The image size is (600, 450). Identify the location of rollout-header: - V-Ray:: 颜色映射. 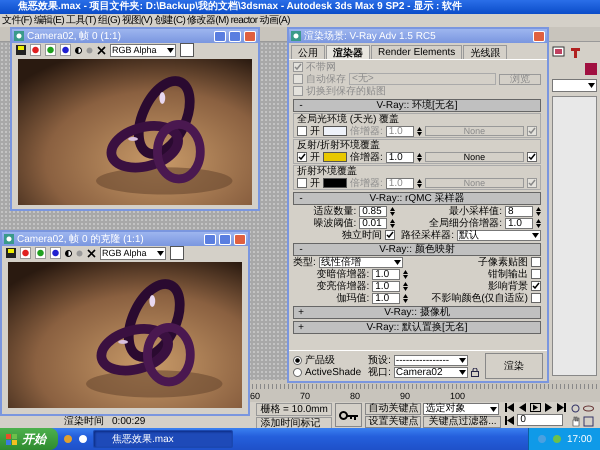
(417, 249).